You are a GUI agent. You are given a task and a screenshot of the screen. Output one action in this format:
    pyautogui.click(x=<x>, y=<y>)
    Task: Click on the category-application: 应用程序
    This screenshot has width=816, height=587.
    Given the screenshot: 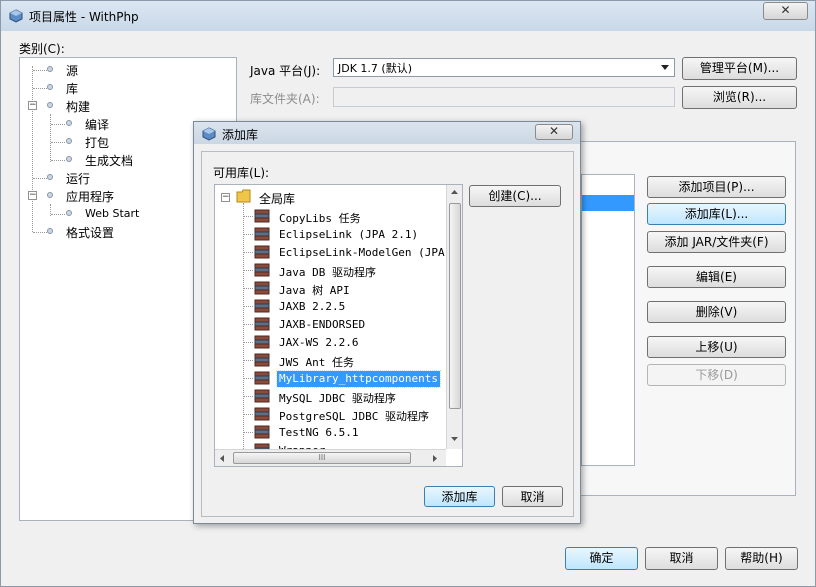 What is the action you would take?
    pyautogui.click(x=90, y=196)
    